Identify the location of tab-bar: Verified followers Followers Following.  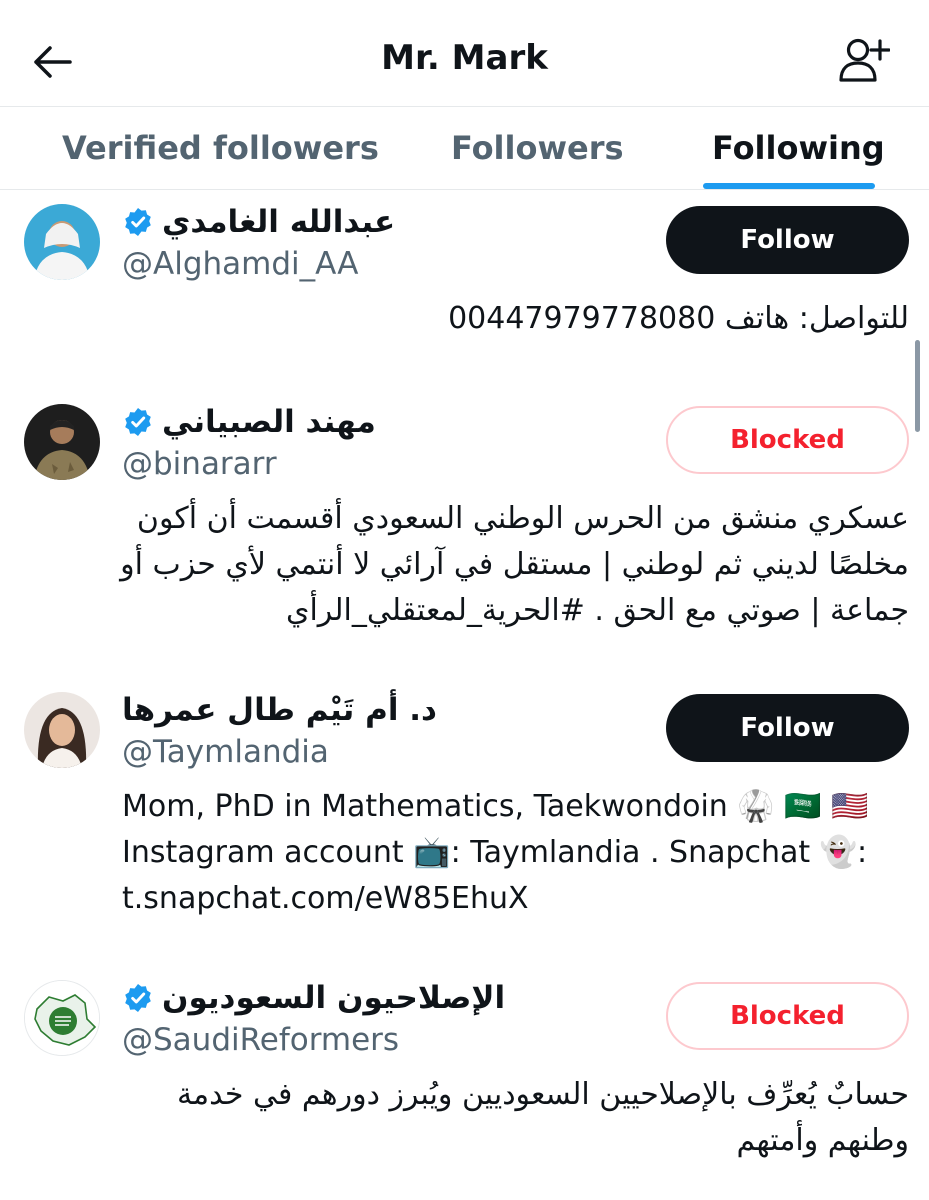
(464, 148).